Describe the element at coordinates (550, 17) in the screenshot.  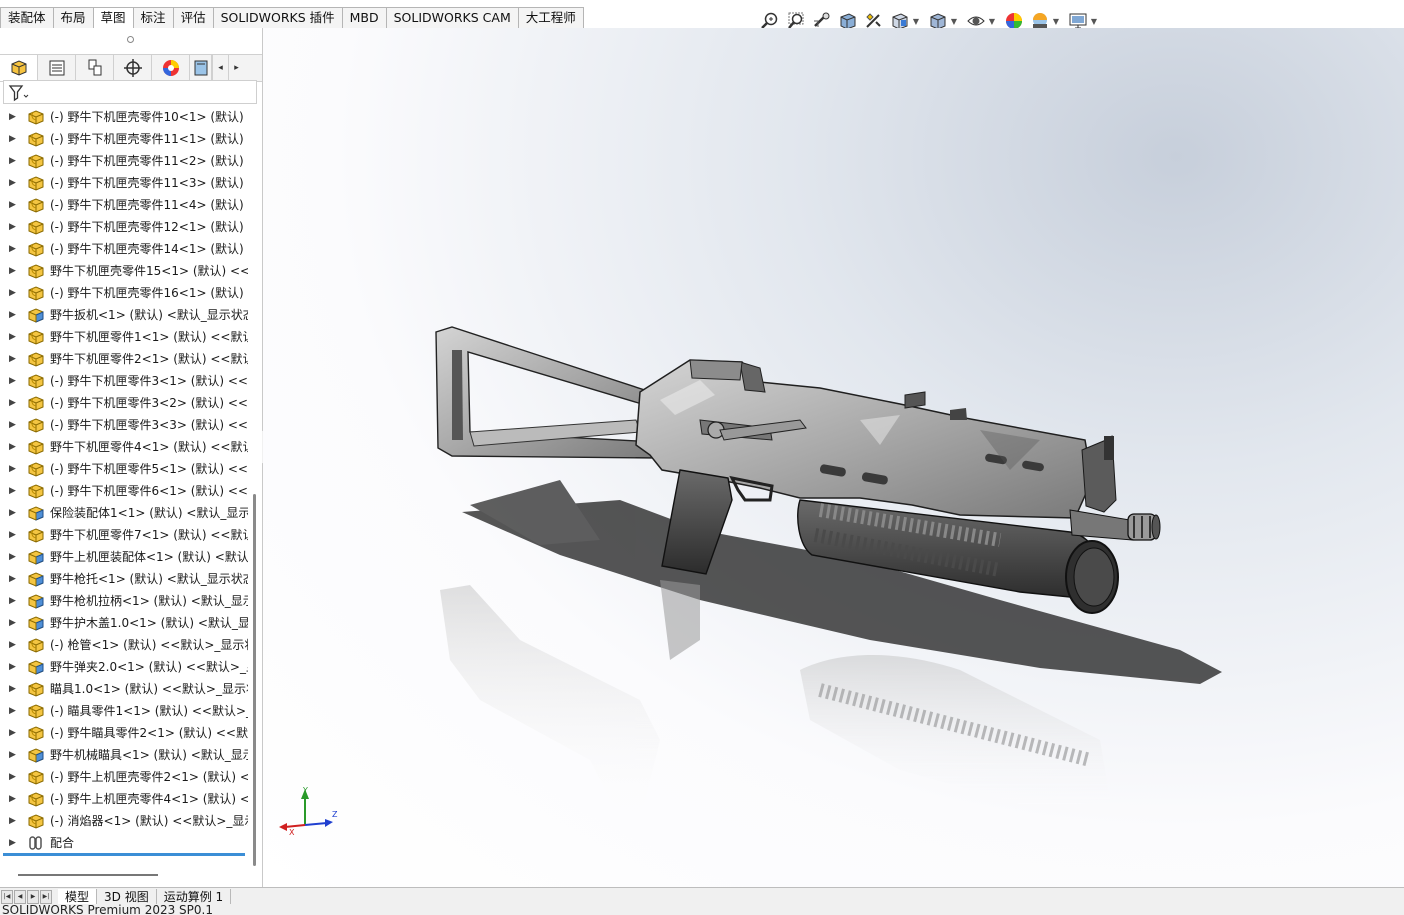
I see `tab-8: 大工程师` at that location.